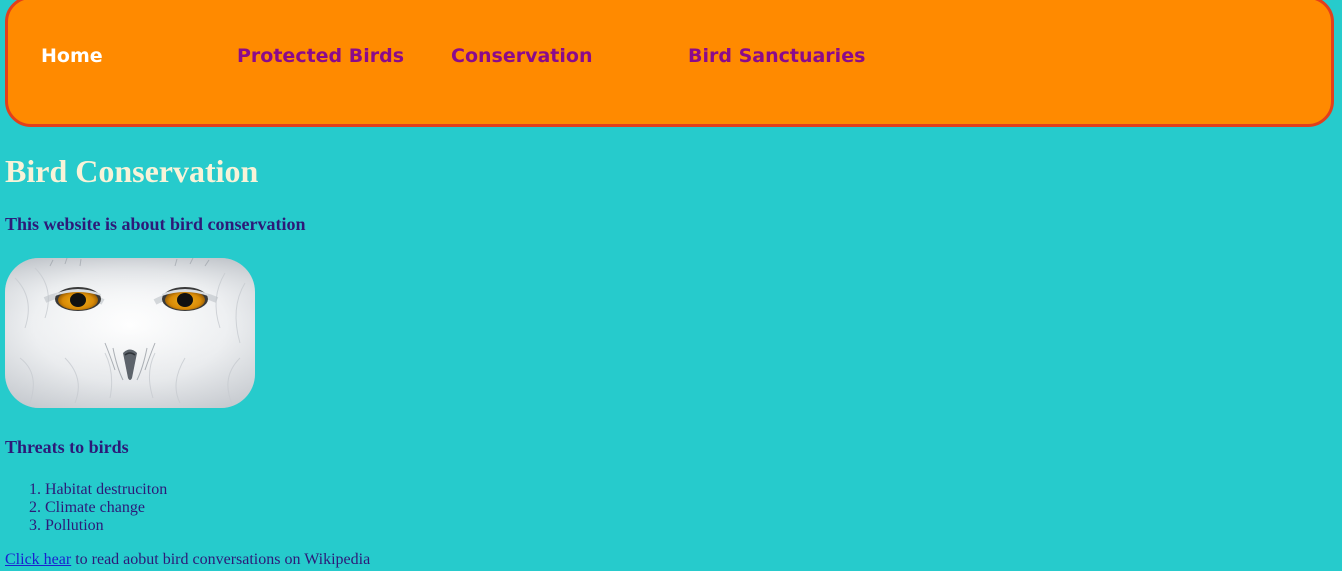 Image resolution: width=1342 pixels, height=571 pixels. Describe the element at coordinates (155, 224) in the screenshot. I see `page-subtitle: This website is about bird conservation` at that location.